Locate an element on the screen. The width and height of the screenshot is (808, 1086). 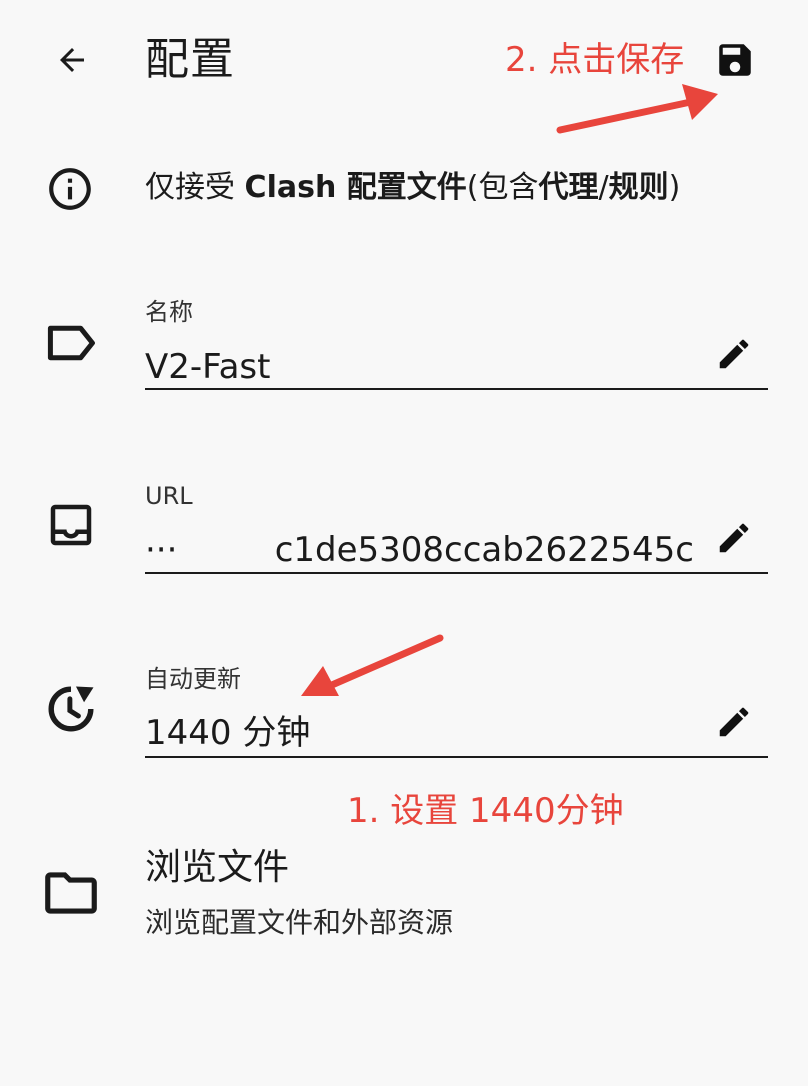
annotation-arrow-to-save is located at coordinates (637, 109).